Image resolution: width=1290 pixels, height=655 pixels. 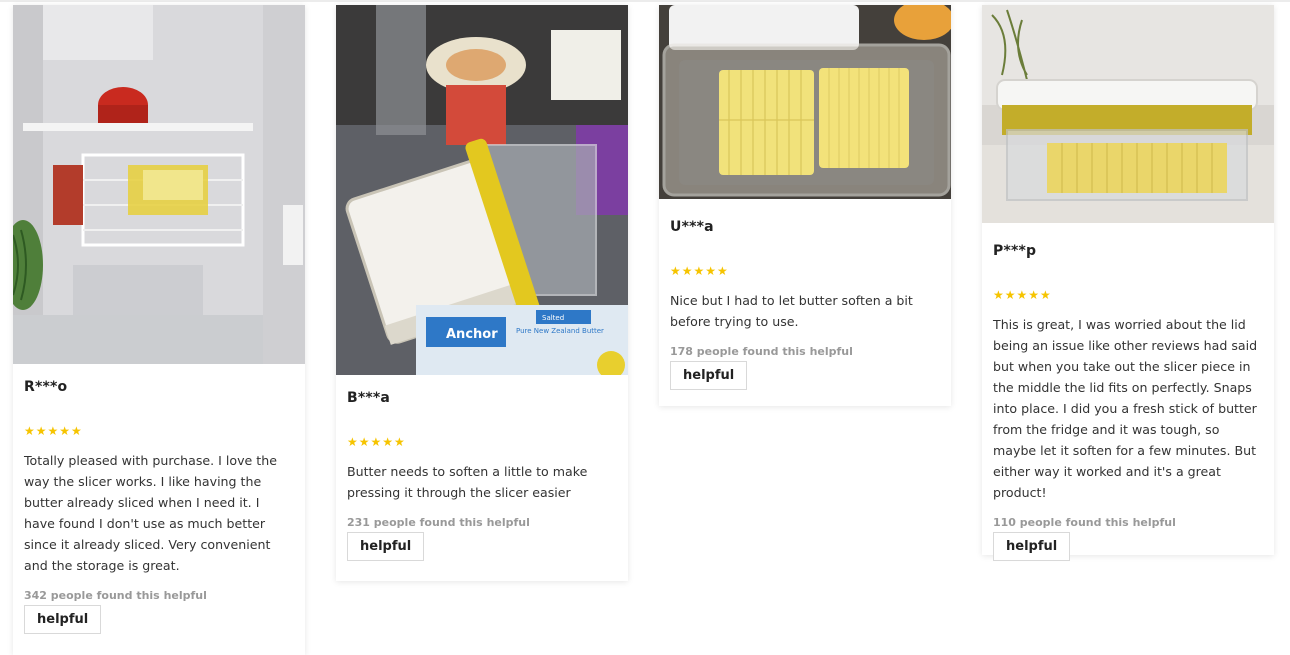 What do you see at coordinates (553, 318) in the screenshot?
I see `photo-variant-text: Salted` at bounding box center [553, 318].